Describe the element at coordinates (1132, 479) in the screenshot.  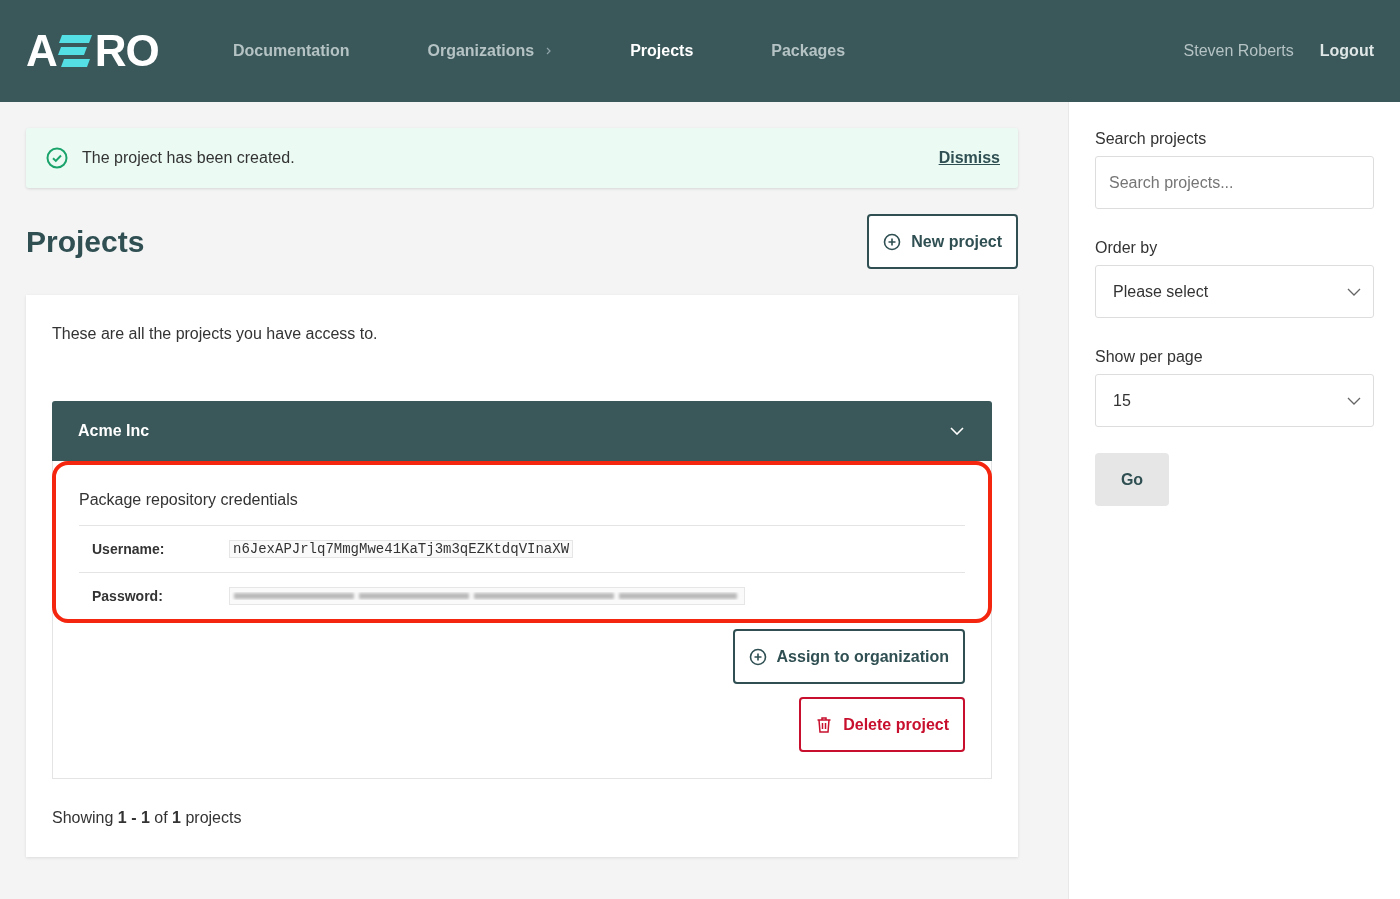
I see `go-button: Go` at that location.